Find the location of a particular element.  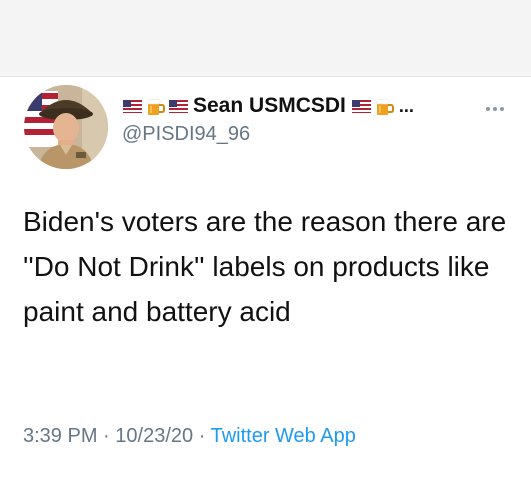

profile-photo-icon is located at coordinates (66, 127).